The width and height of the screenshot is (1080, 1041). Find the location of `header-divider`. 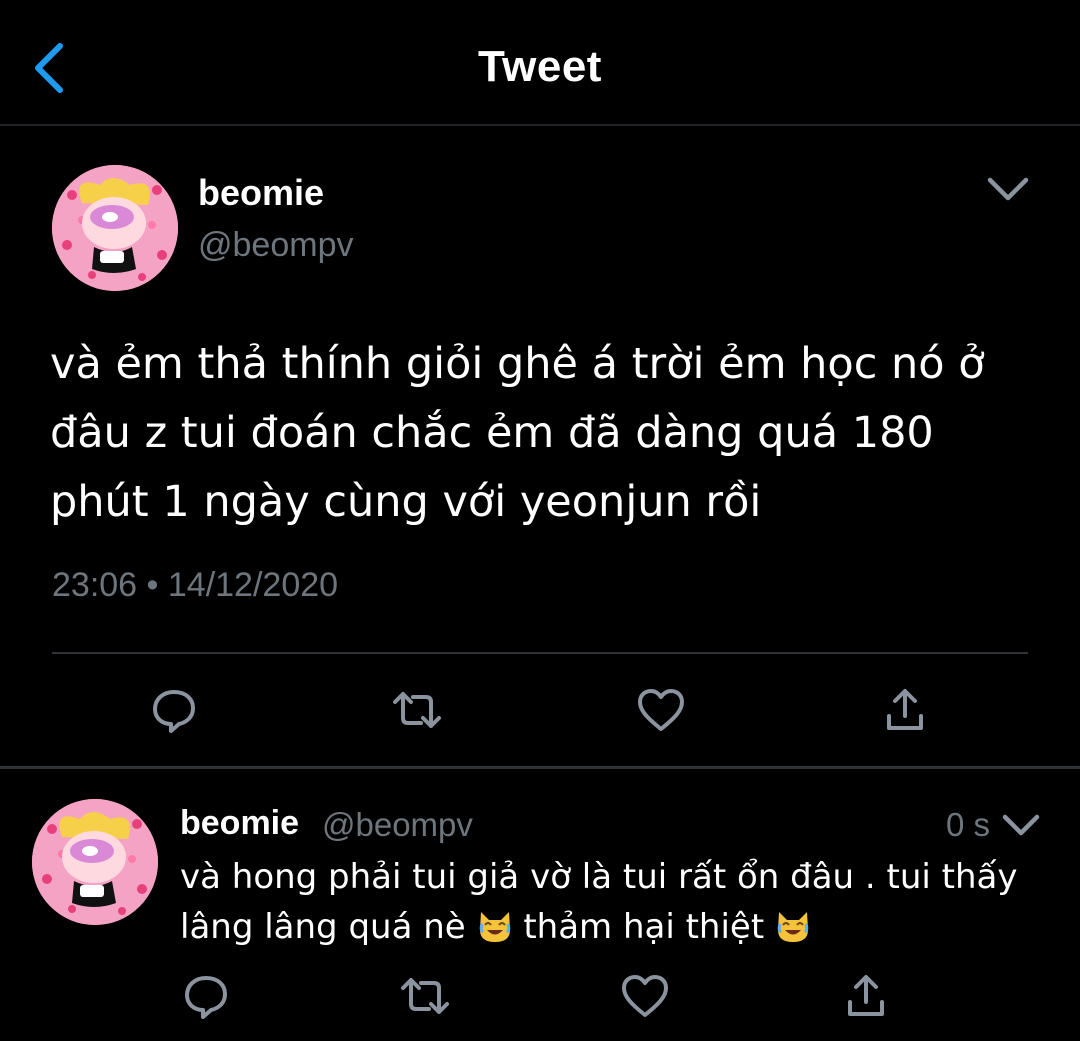

header-divider is located at coordinates (540, 125).